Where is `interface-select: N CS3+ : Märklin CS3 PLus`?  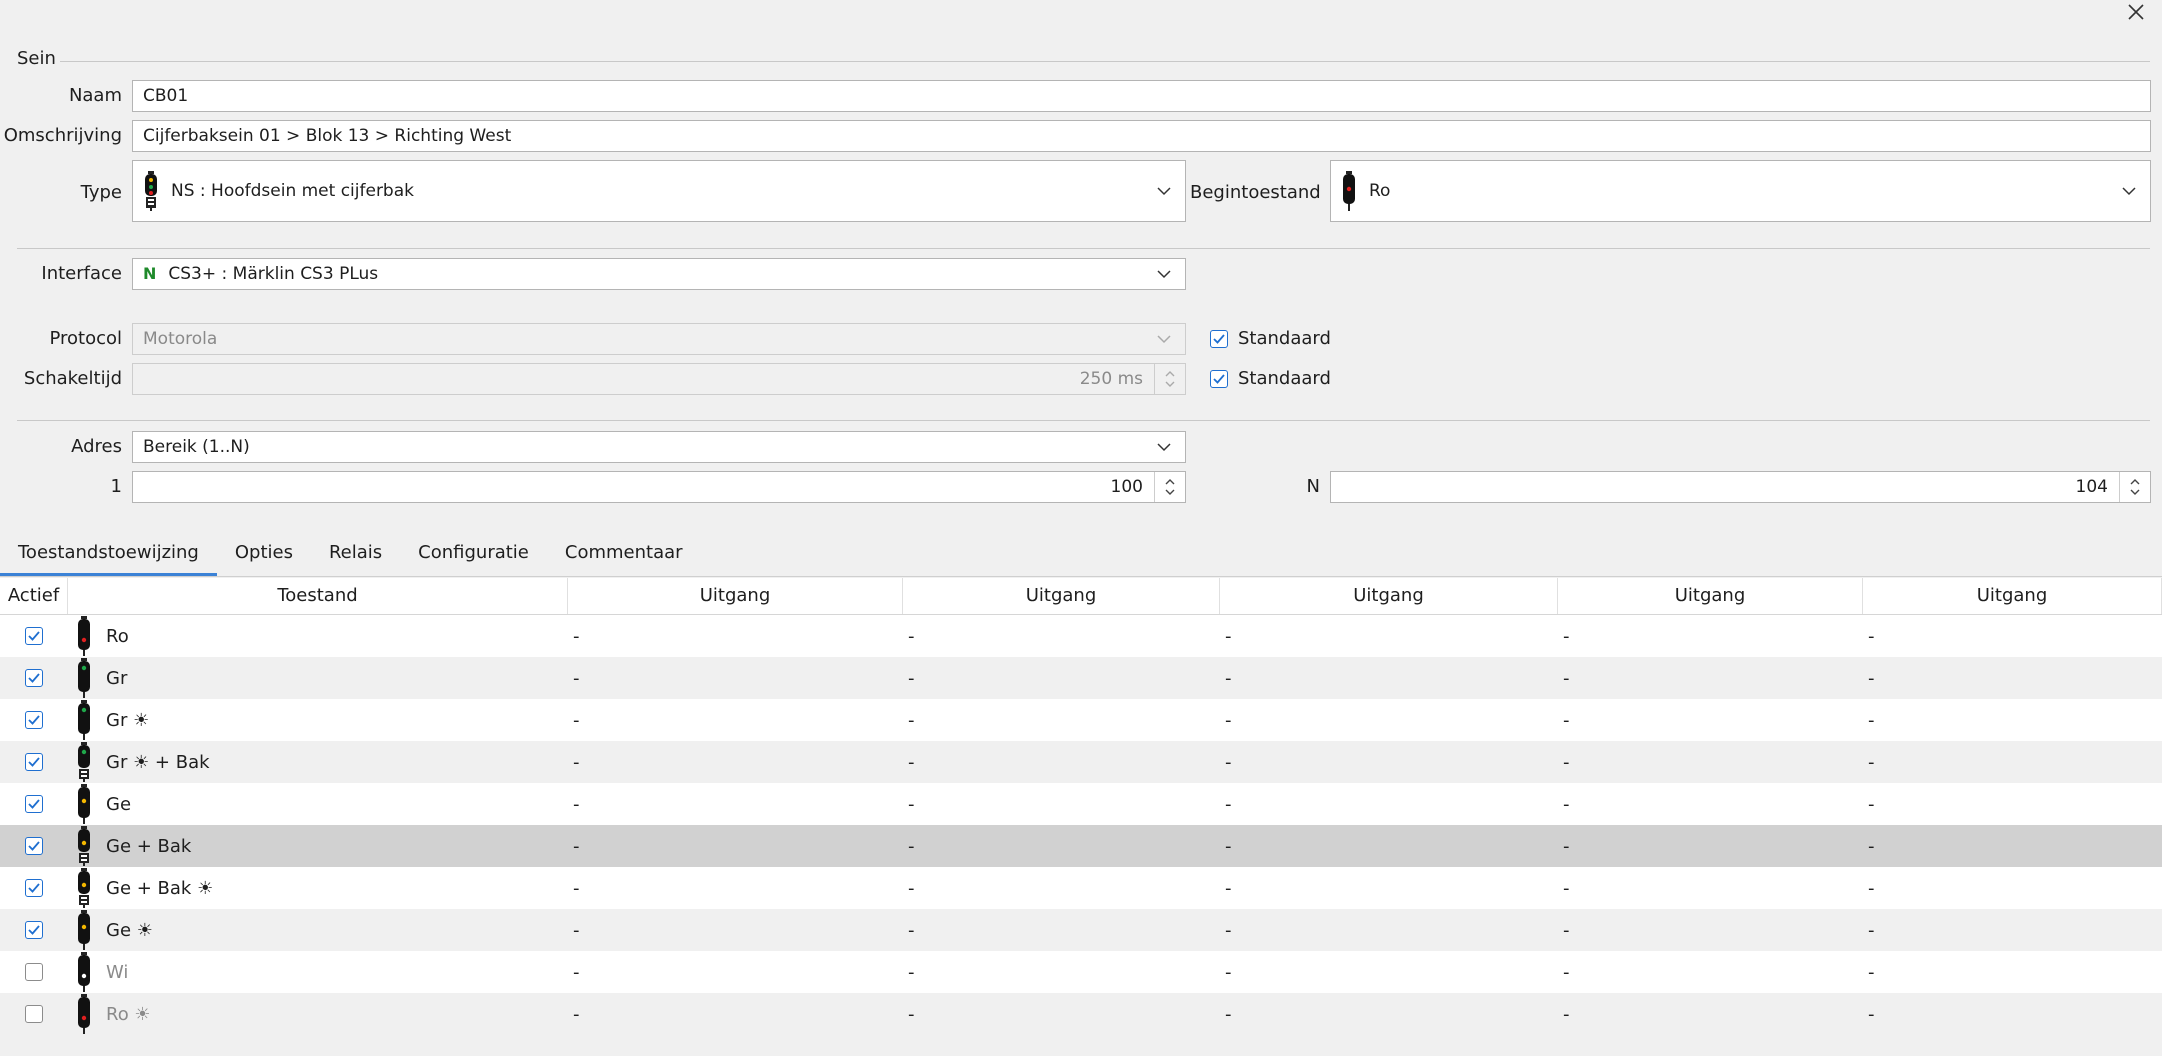
interface-select: N CS3+ : Märklin CS3 PLus is located at coordinates (659, 274).